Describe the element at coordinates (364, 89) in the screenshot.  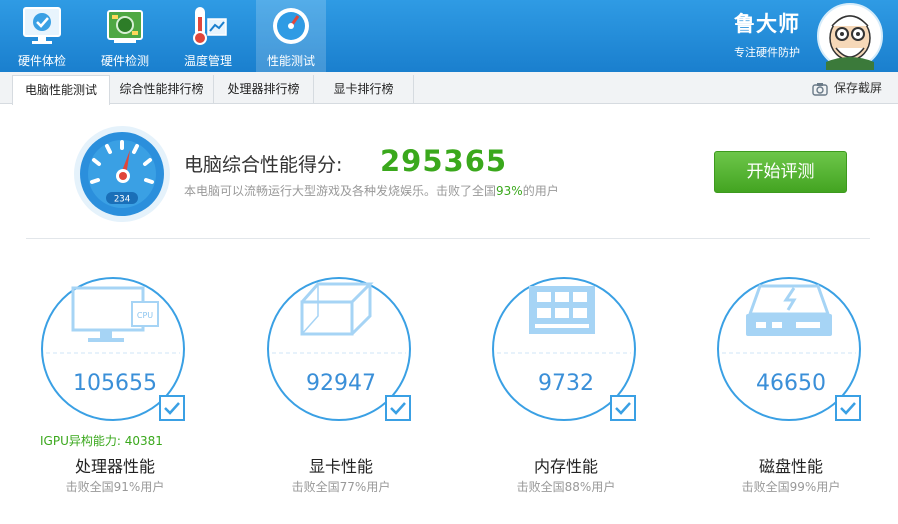
I see `tab-gpu-ranking: 显卡排行榜` at that location.